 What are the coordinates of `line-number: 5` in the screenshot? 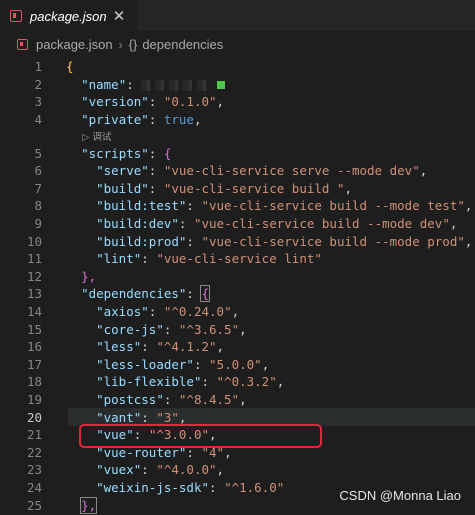 It's located at (38, 153).